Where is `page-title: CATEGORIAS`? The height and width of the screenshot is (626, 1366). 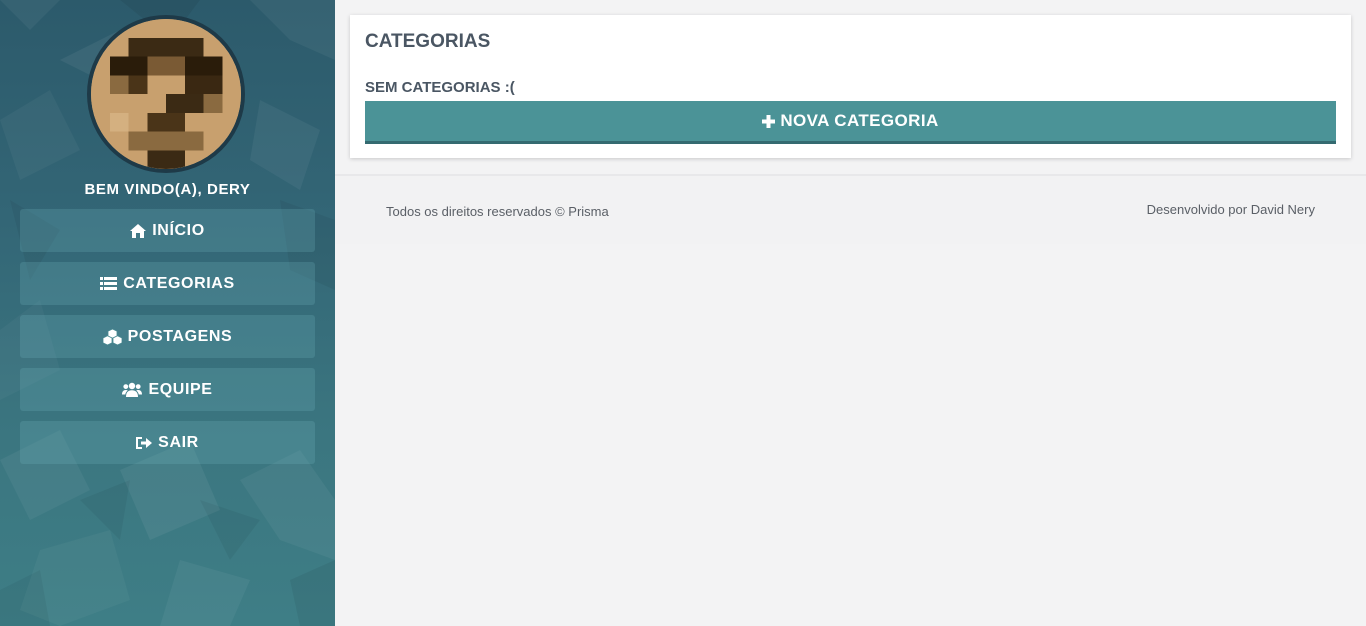
page-title: CATEGORIAS is located at coordinates (428, 41).